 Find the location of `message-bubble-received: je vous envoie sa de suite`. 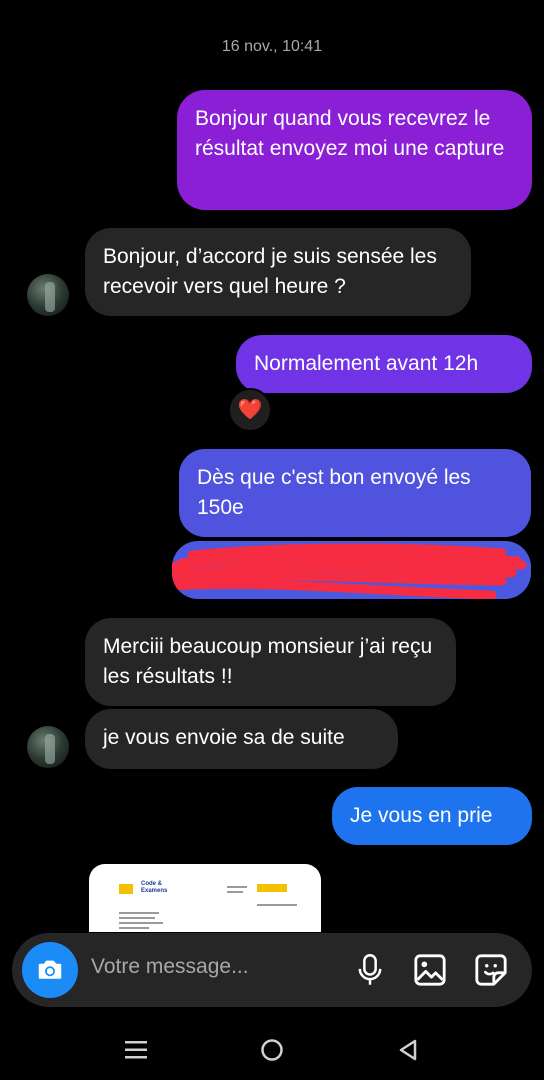

message-bubble-received: je vous envoie sa de suite is located at coordinates (241, 739).